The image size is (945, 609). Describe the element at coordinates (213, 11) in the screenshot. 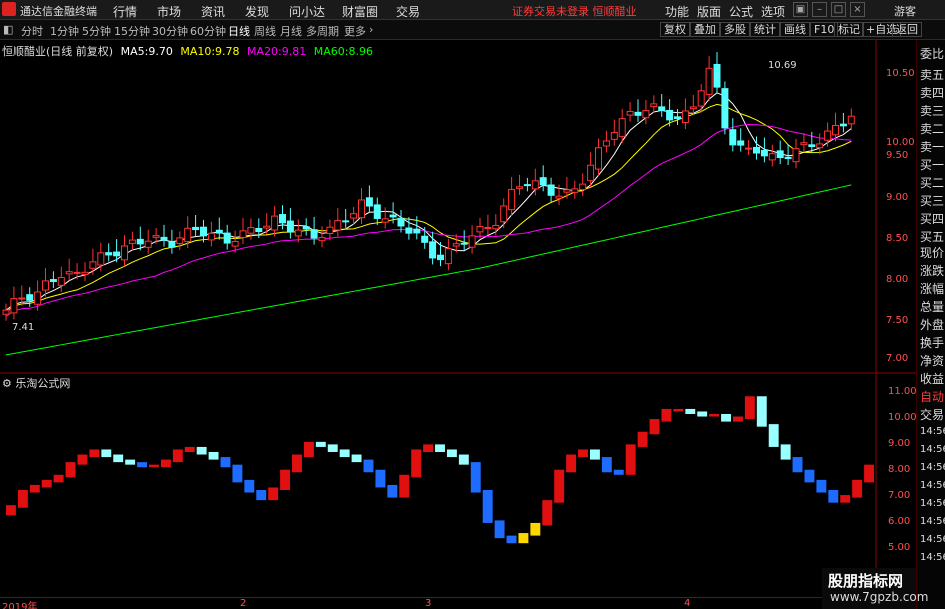

I see `menu-item-news: 资讯` at that location.